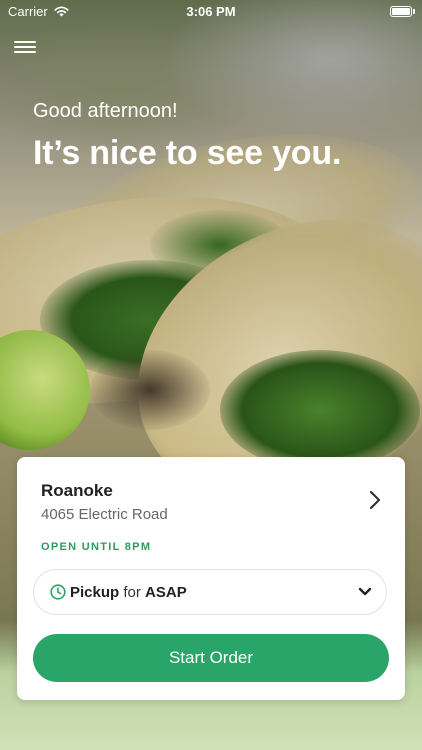 The width and height of the screenshot is (422, 750). I want to click on store-hours-status: OPEN UNTIL 8PM, so click(96, 547).